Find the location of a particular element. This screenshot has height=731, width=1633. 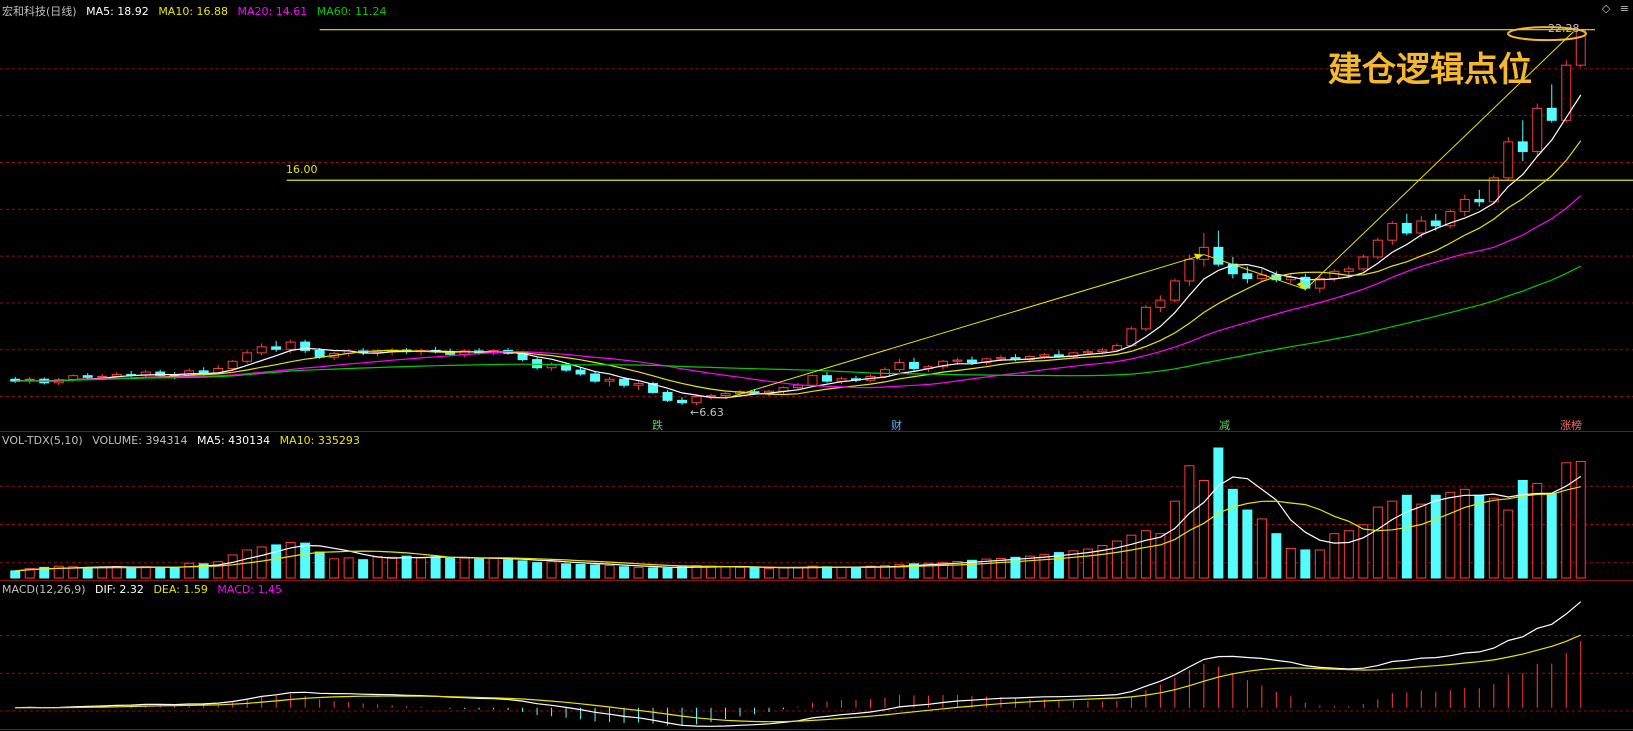

macd-indicator-name: MACD(12,26,9) is located at coordinates (44, 589).